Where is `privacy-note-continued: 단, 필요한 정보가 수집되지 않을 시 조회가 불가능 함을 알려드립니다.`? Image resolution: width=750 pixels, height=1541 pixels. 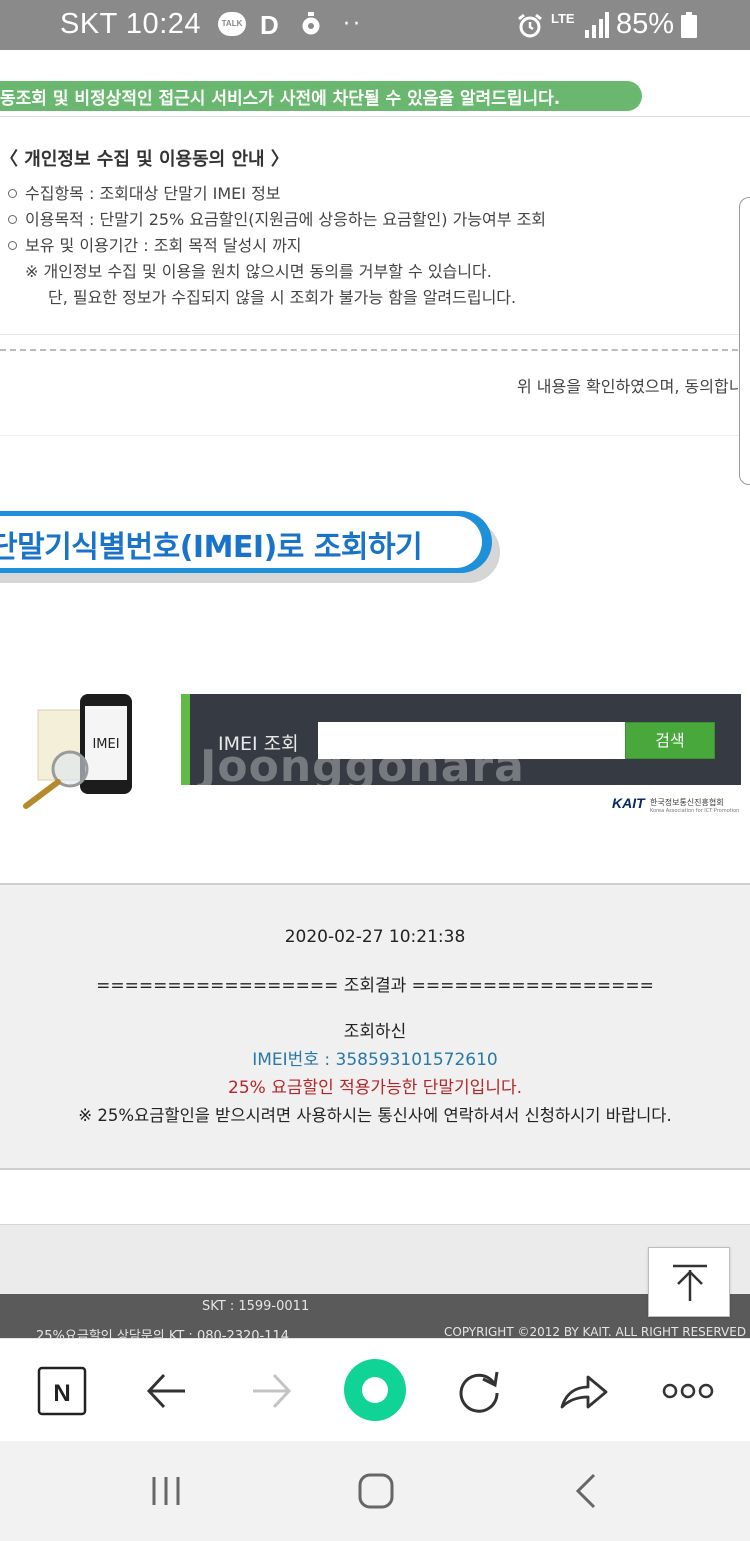
privacy-note-continued: 단, 필요한 정보가 수집되지 않을 시 조회가 불가능 함을 알려드립니다. is located at coordinates (282, 297).